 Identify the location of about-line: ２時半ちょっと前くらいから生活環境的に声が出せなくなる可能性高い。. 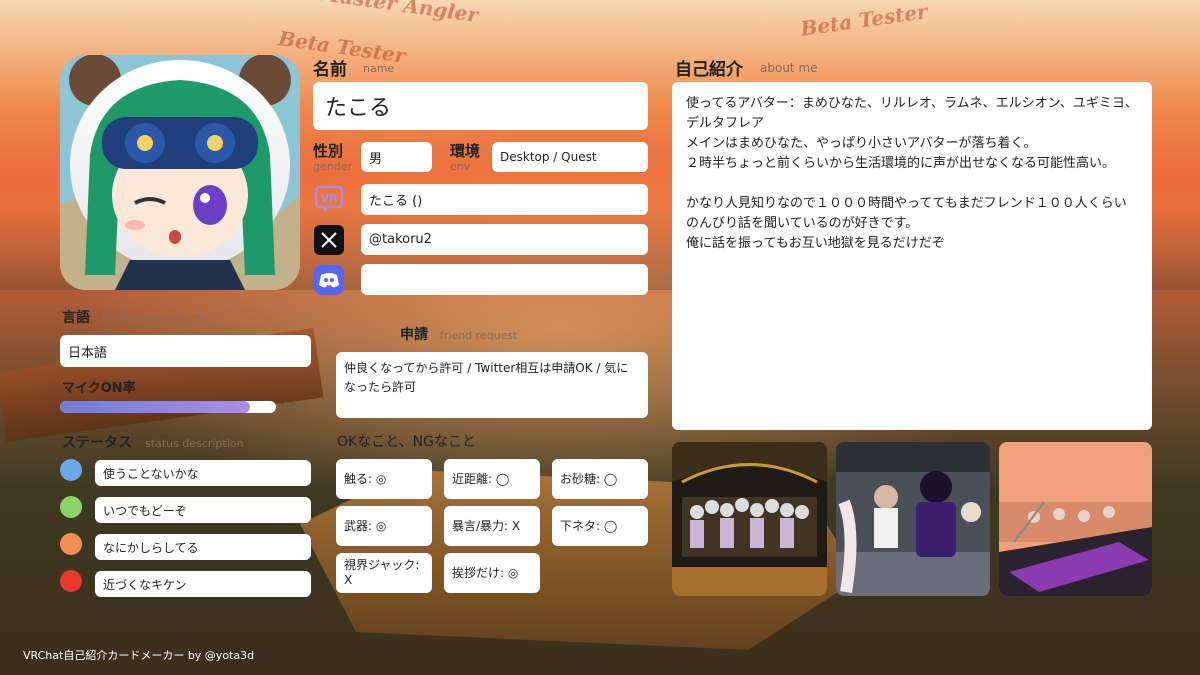
(901, 163).